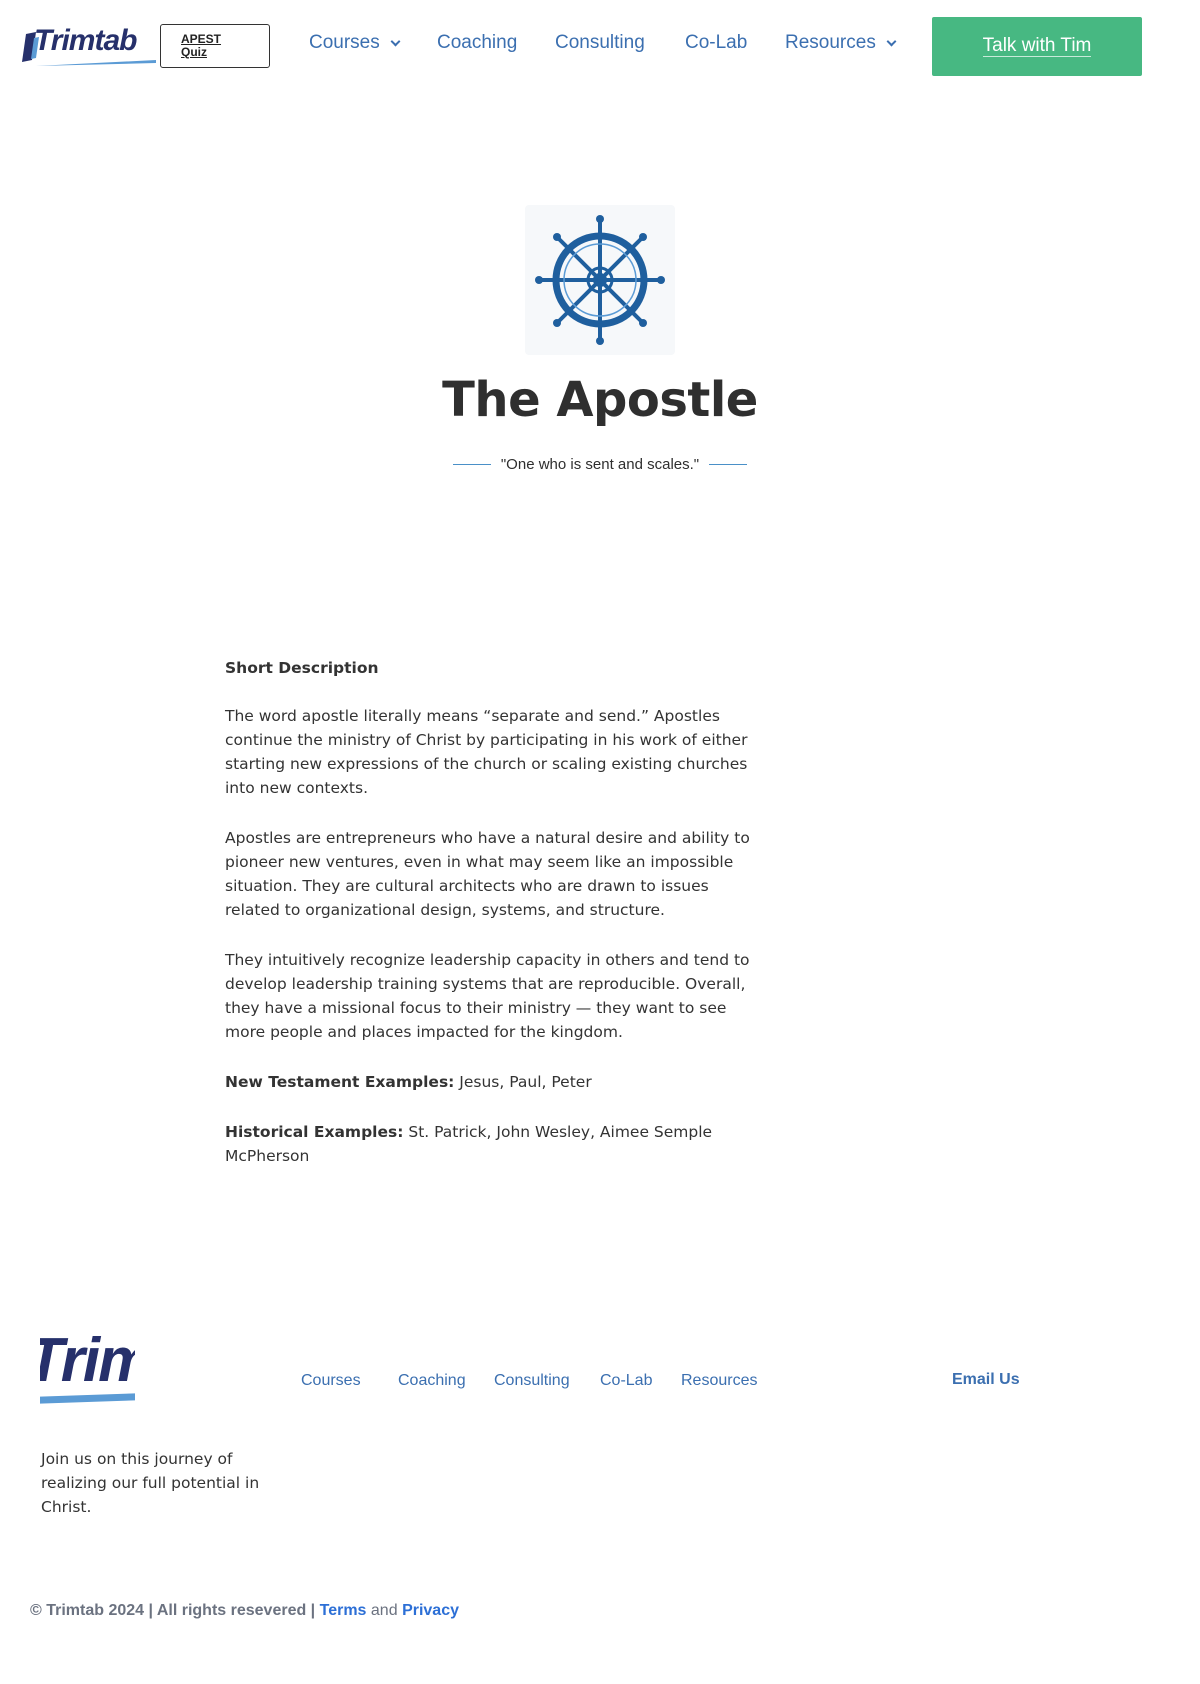  Describe the element at coordinates (430, 1610) in the screenshot. I see `privacy-link: Privacy` at that location.